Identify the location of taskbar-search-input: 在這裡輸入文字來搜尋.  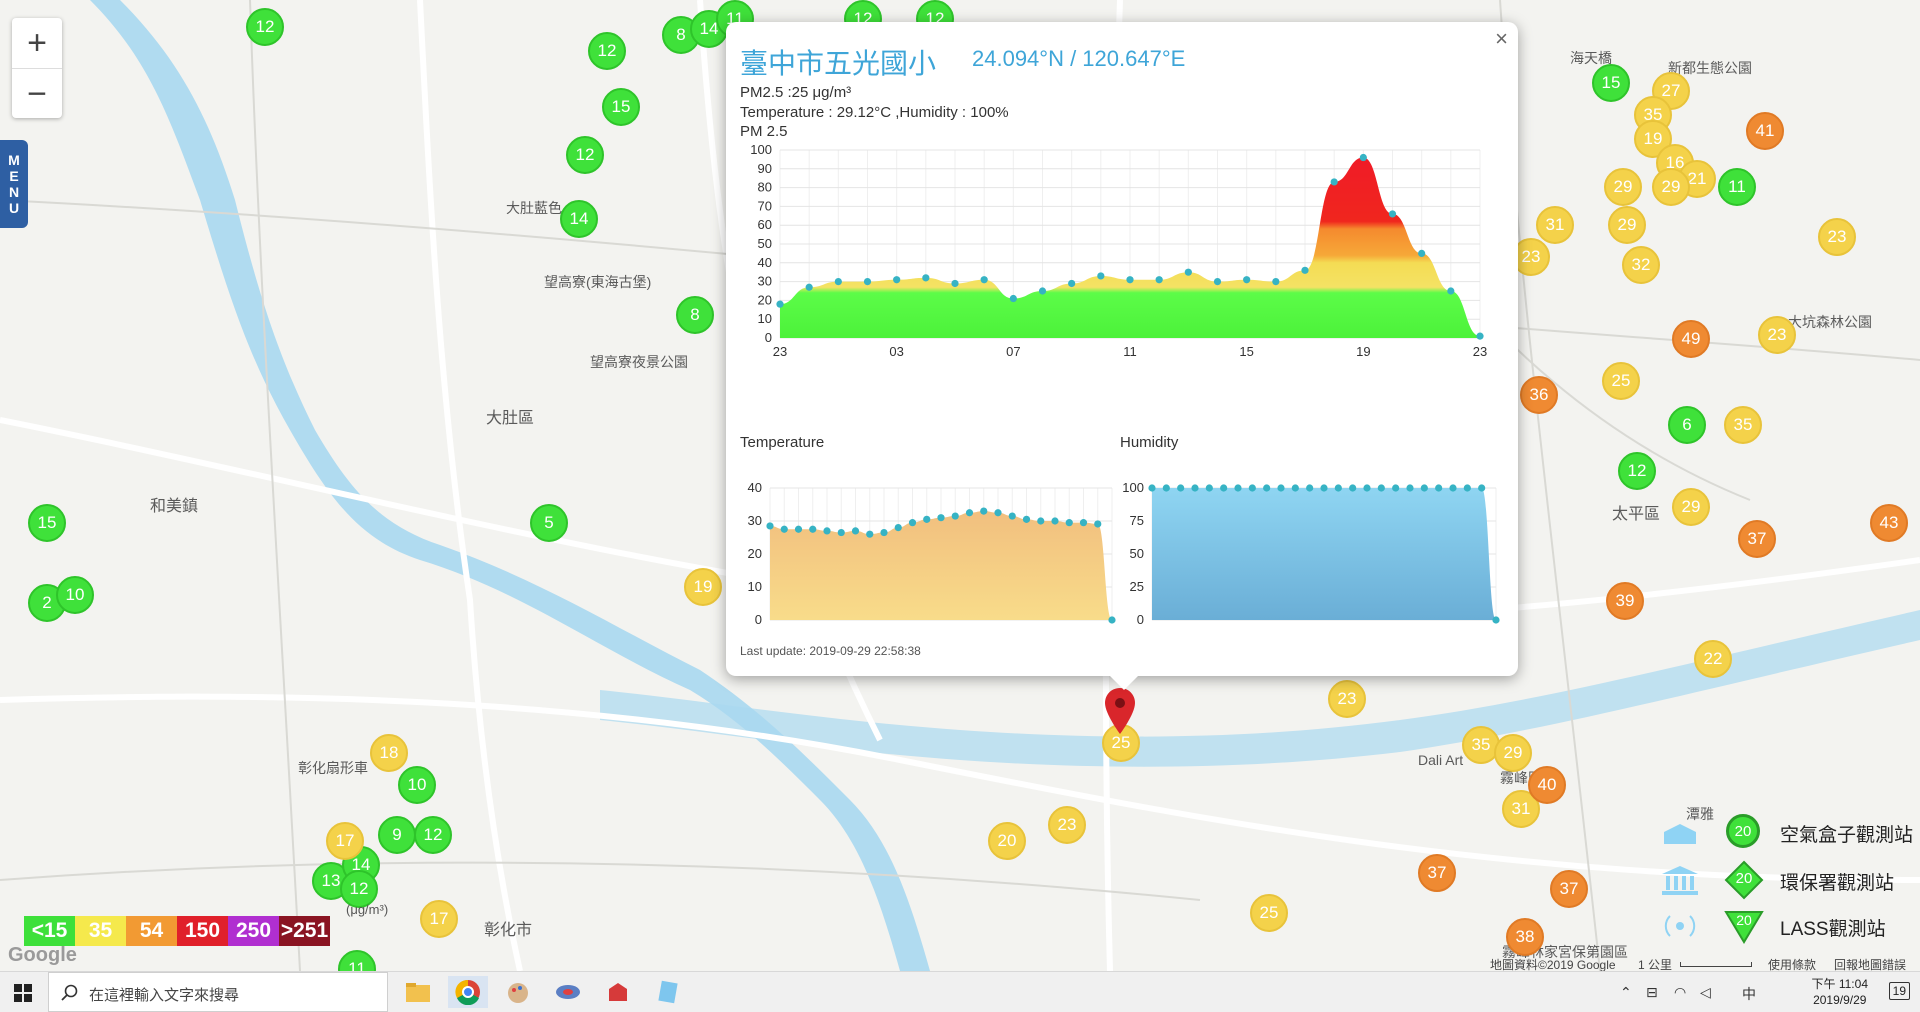
(218, 992).